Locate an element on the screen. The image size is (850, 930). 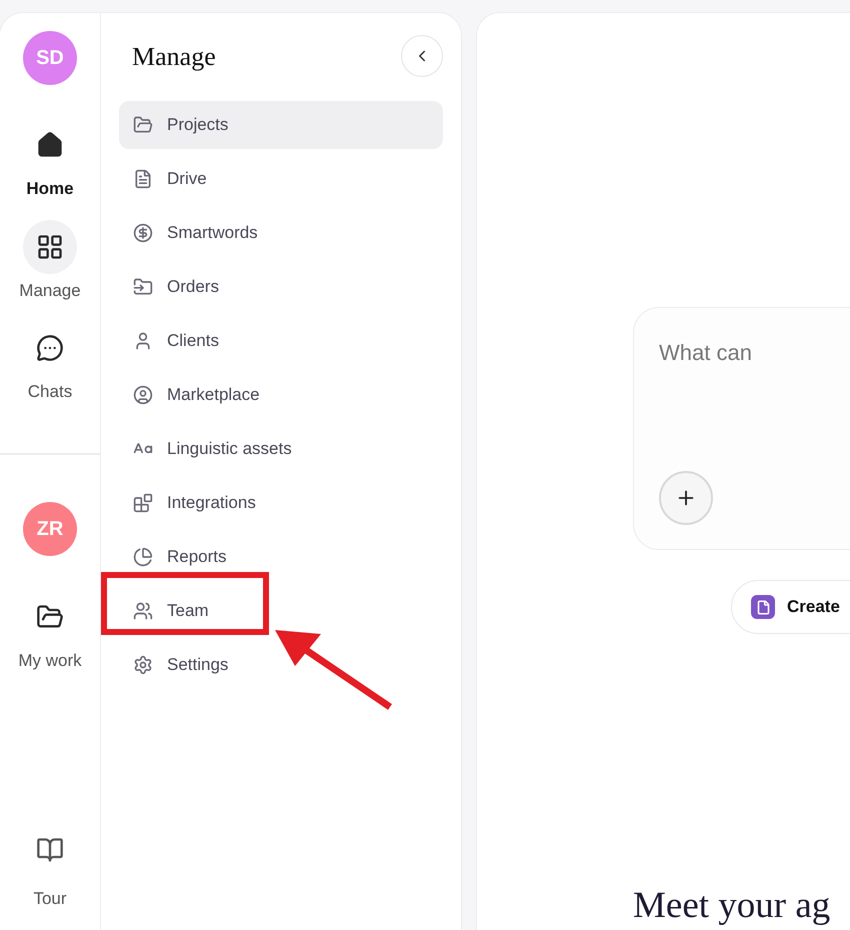
blocks-icon is located at coordinates (143, 503).